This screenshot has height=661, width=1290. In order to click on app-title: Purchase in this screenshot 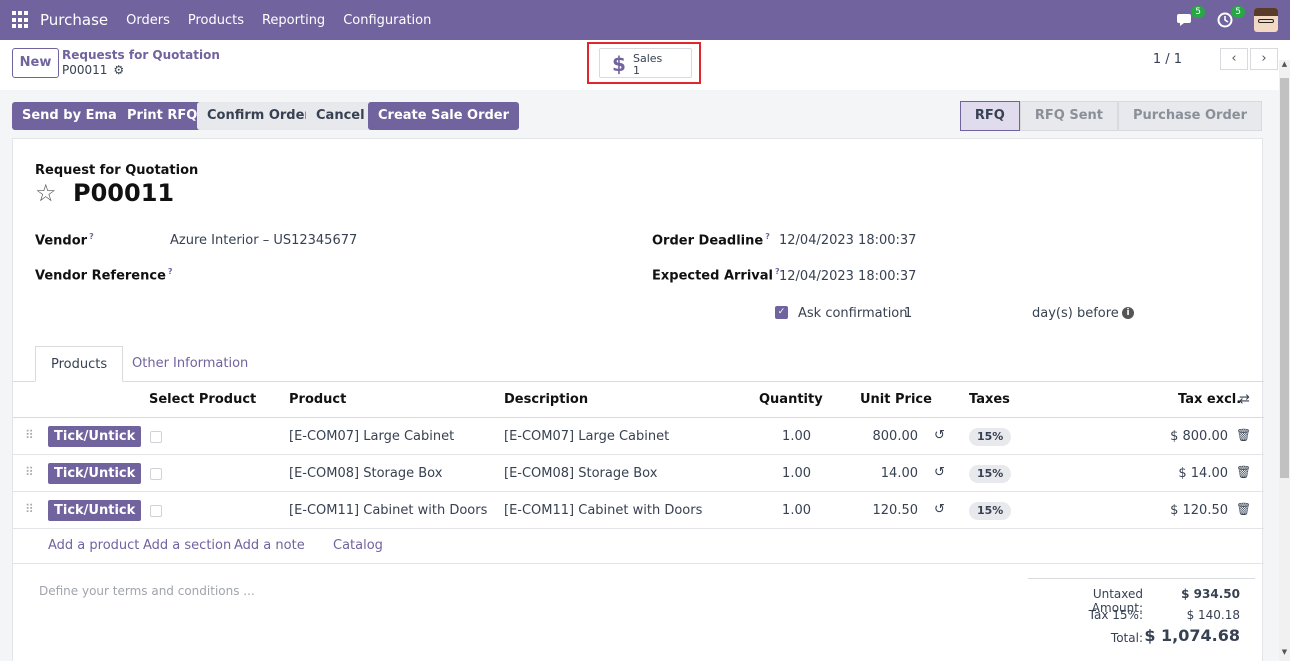, I will do `click(74, 20)`.